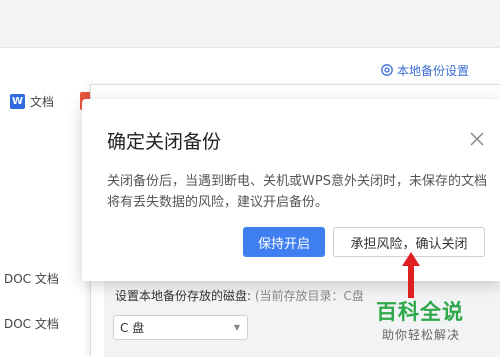  Describe the element at coordinates (132, 328) in the screenshot. I see `disk-select-value: C 盘` at that location.